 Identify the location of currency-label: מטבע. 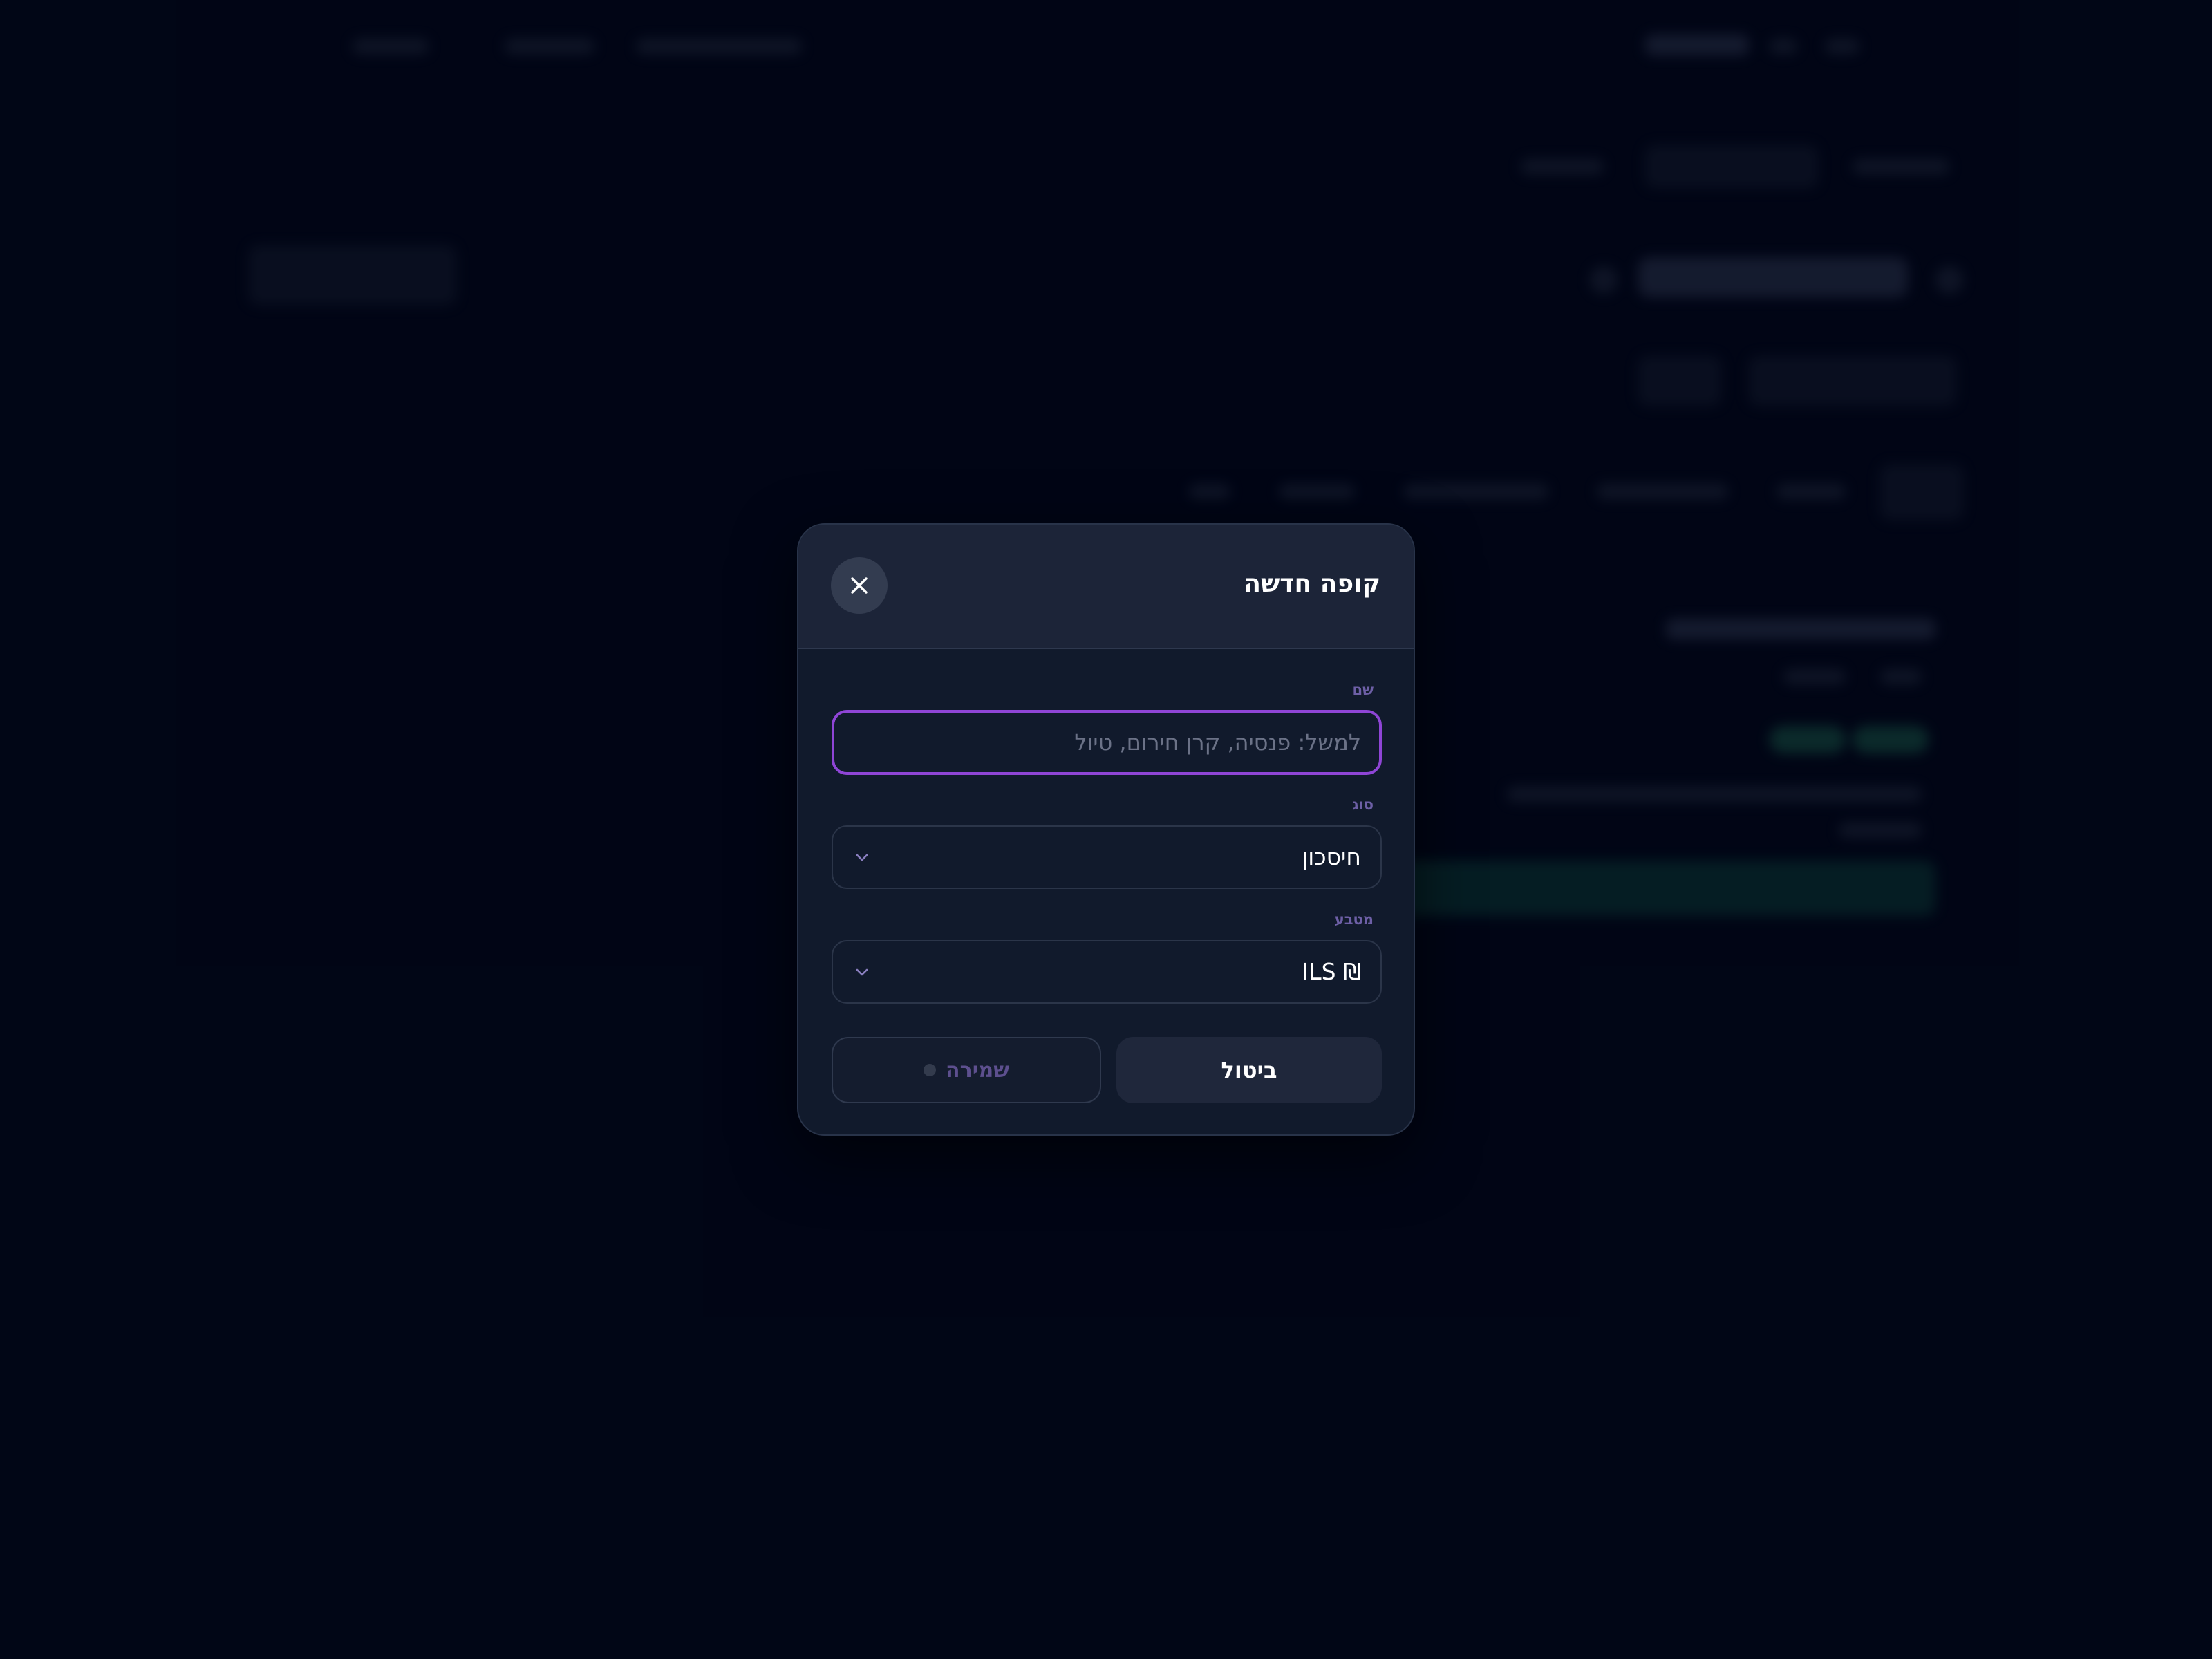
(1354, 920).